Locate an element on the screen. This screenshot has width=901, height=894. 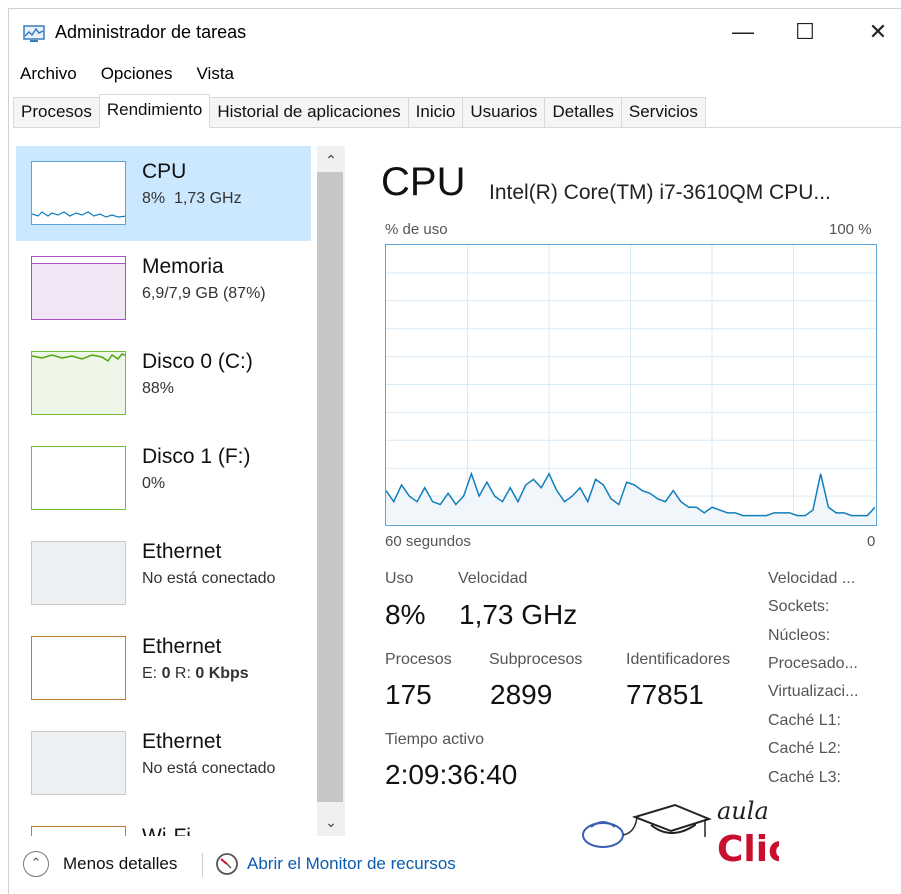
resource-disco-1: Disco 1 (F:) 0% is located at coordinates (163, 478).